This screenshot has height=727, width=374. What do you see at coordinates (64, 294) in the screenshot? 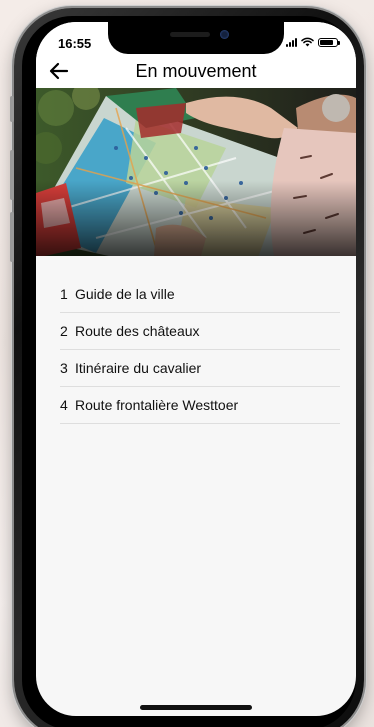
I see `list-item-number: 1` at bounding box center [64, 294].